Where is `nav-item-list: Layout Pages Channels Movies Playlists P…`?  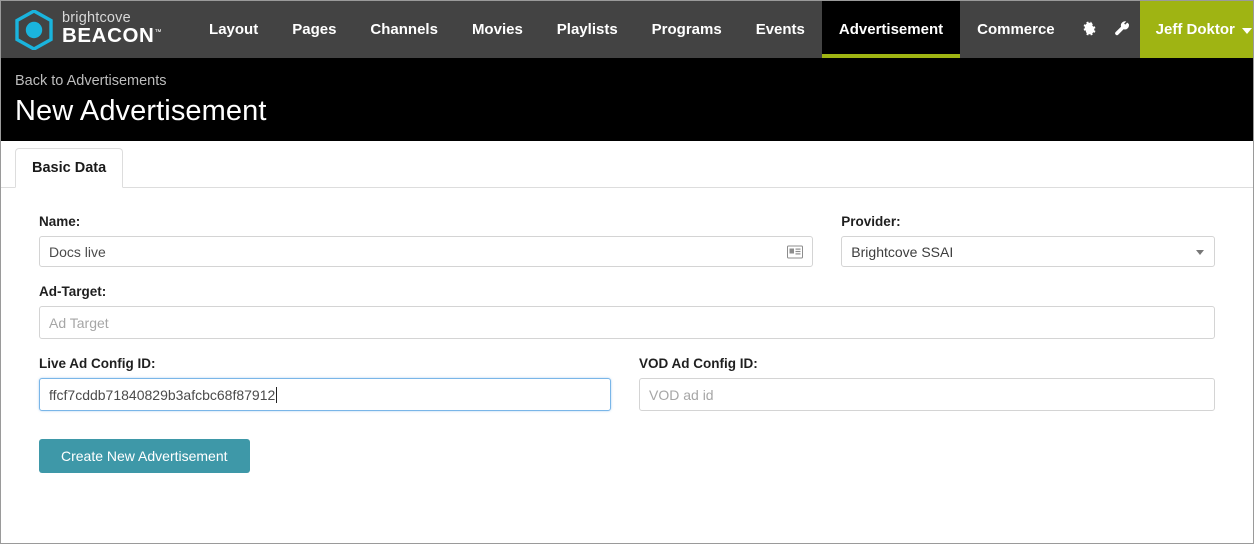
nav-item-list: Layout Pages Channels Movies Playlists P… is located at coordinates (666, 29).